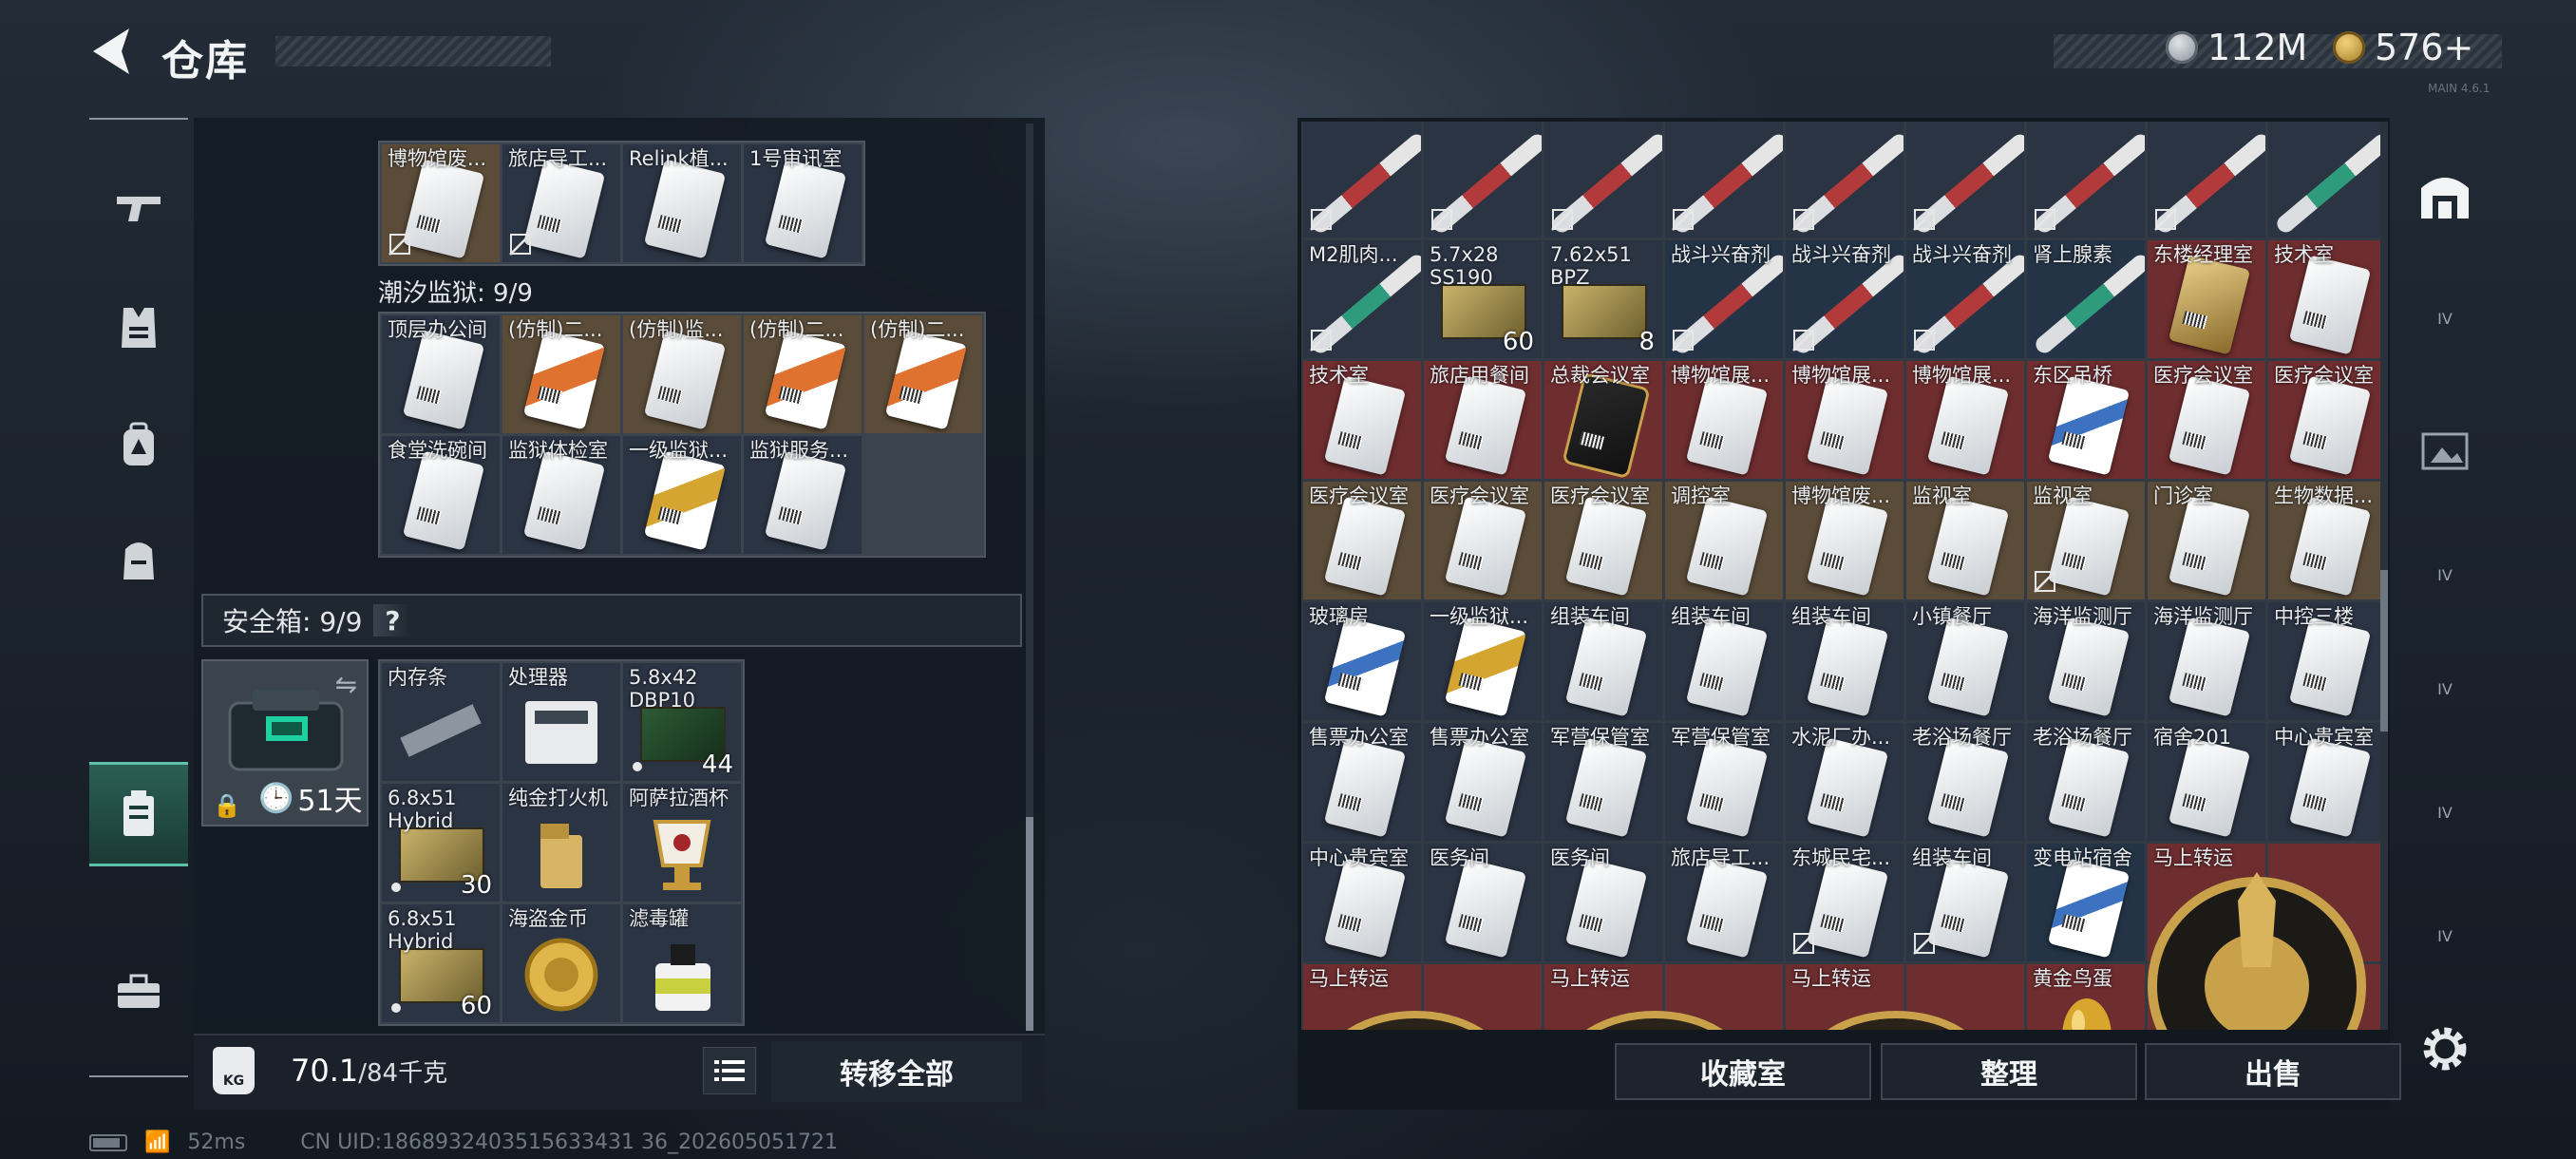 The image size is (2576, 1159). Describe the element at coordinates (2445, 318) in the screenshot. I see `stash-tab-2: IV` at that location.